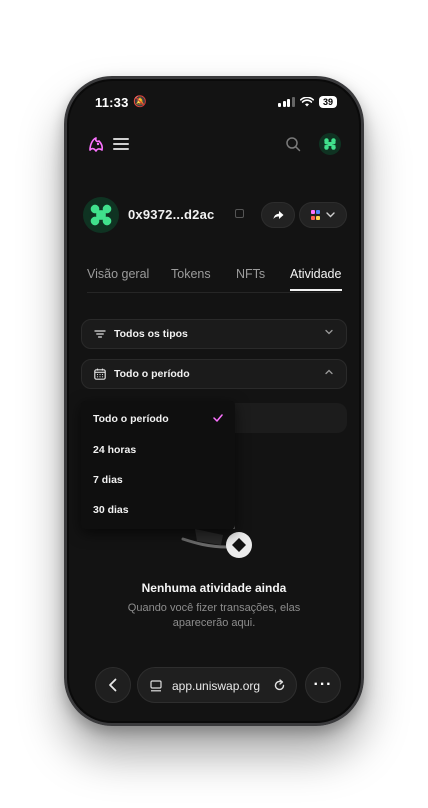  I want to click on share-button, so click(278, 215).